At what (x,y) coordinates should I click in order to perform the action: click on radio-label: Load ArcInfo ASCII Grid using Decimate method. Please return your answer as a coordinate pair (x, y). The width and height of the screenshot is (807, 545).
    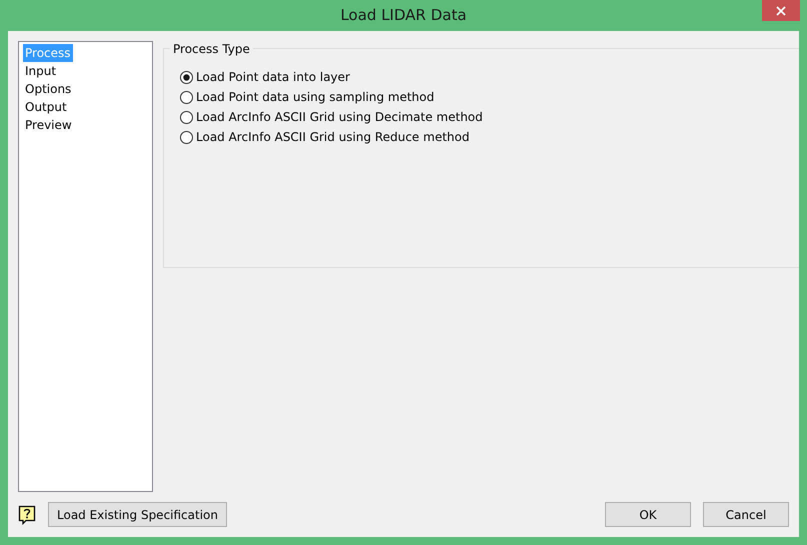
    Looking at the image, I should click on (339, 117).